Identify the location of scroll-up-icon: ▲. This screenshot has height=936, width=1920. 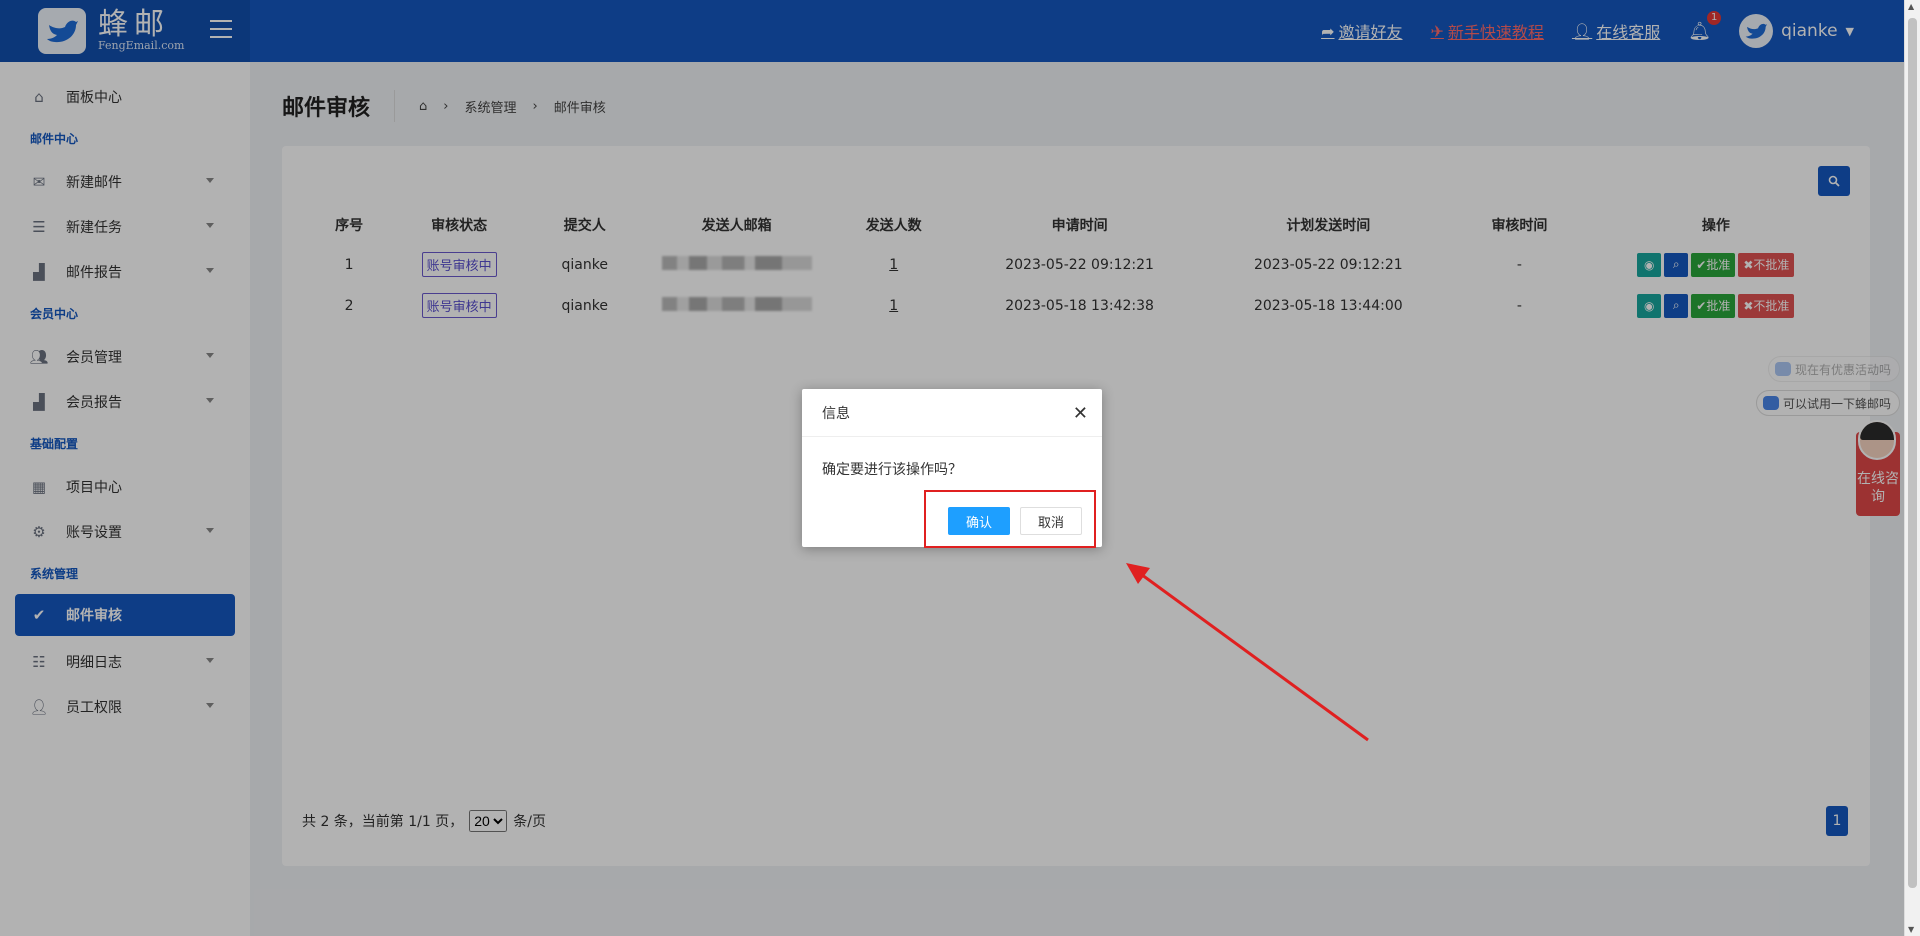
(1911, 6).